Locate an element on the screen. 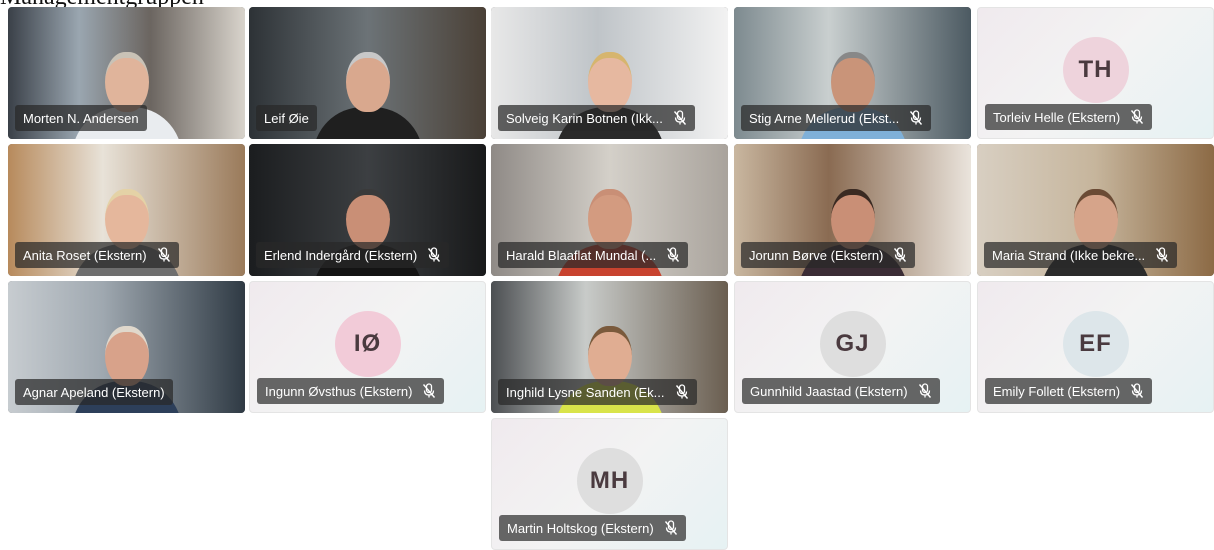 This screenshot has height=550, width=1214. participant-nameplate: Gunnhild Jaastad (Ekstern) is located at coordinates (841, 391).